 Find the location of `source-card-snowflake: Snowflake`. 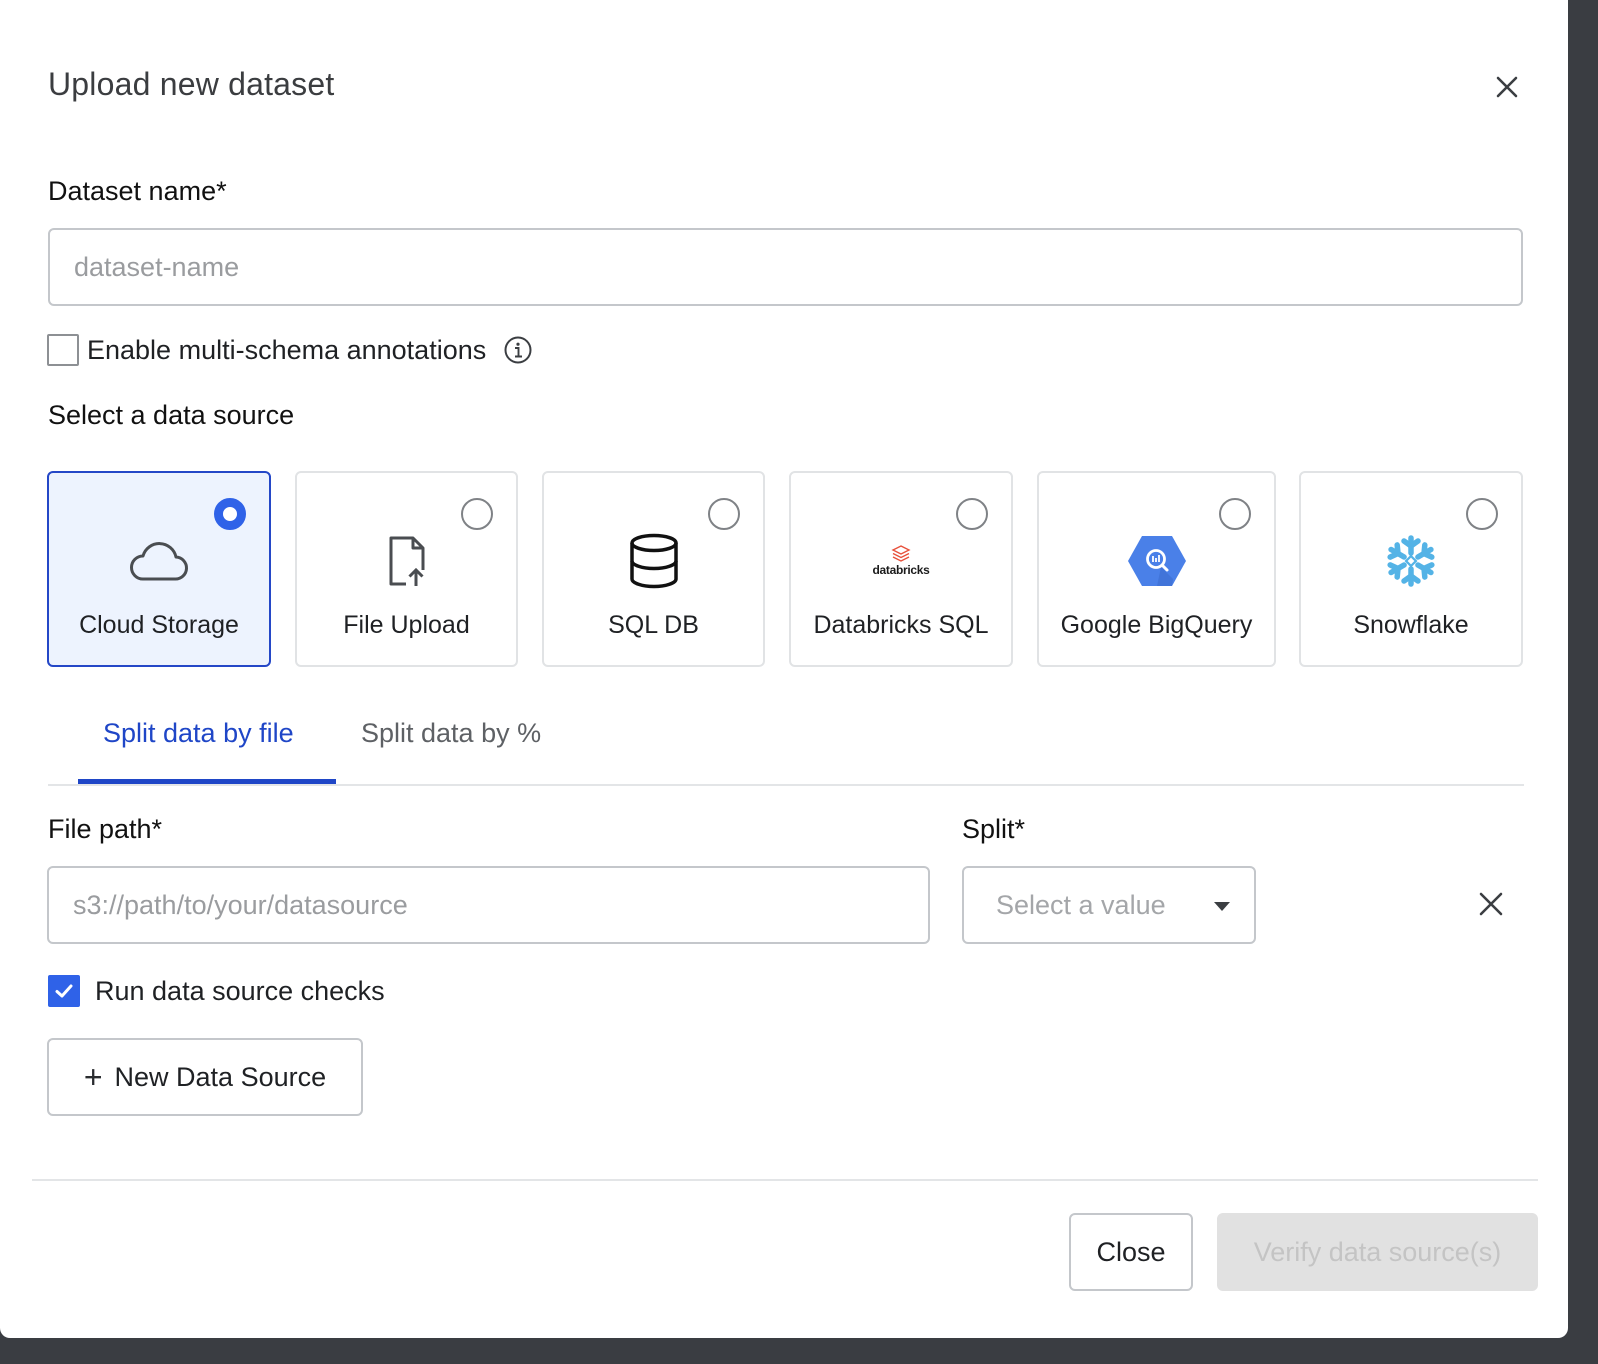

source-card-snowflake: Snowflake is located at coordinates (1411, 569).